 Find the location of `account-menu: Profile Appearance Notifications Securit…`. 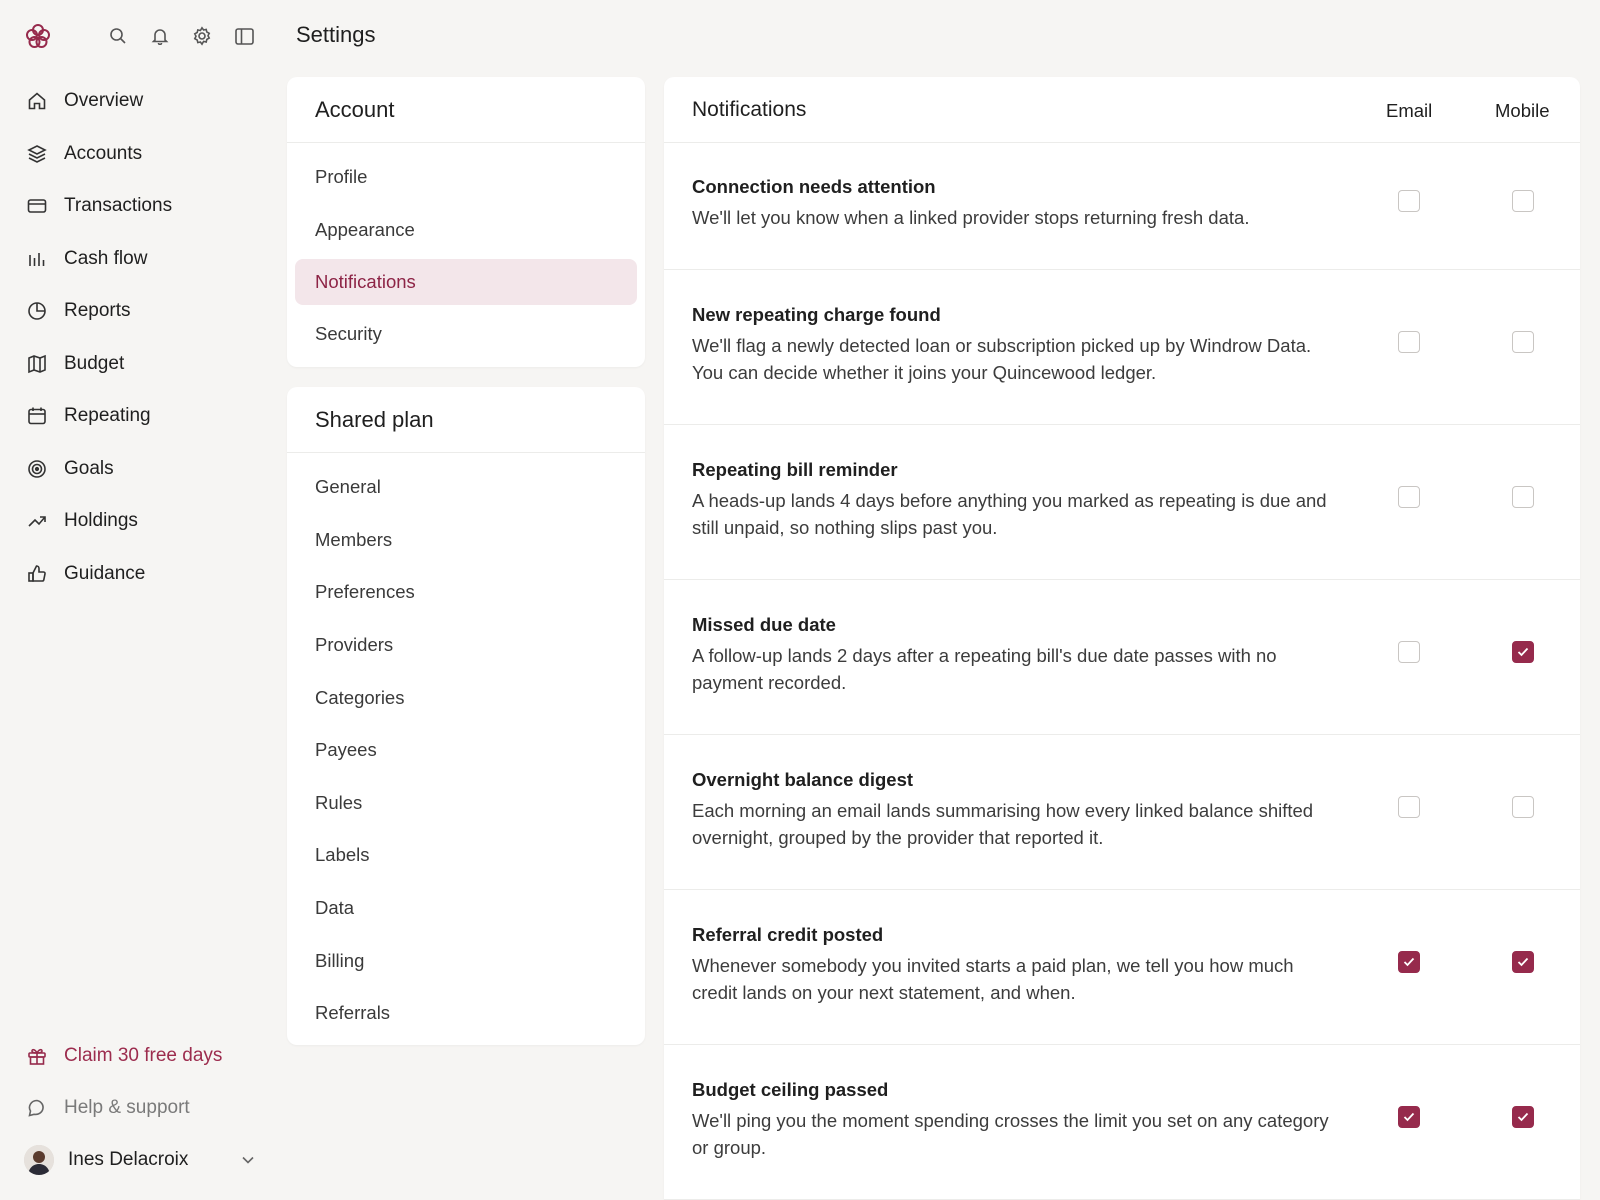

account-menu: Profile Appearance Notifications Securit… is located at coordinates (466, 256).